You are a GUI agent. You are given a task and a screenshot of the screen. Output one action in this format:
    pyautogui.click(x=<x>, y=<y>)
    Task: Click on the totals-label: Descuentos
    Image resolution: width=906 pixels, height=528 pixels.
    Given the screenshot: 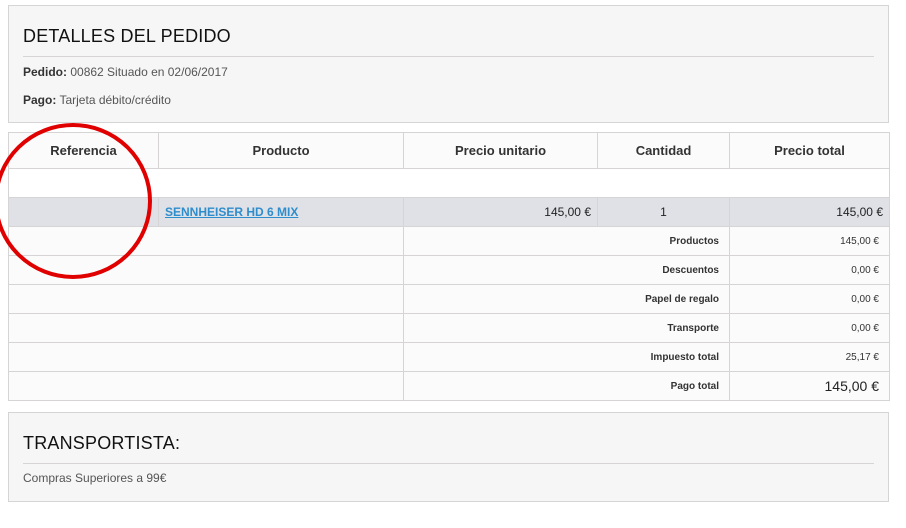 What is the action you would take?
    pyautogui.click(x=566, y=270)
    